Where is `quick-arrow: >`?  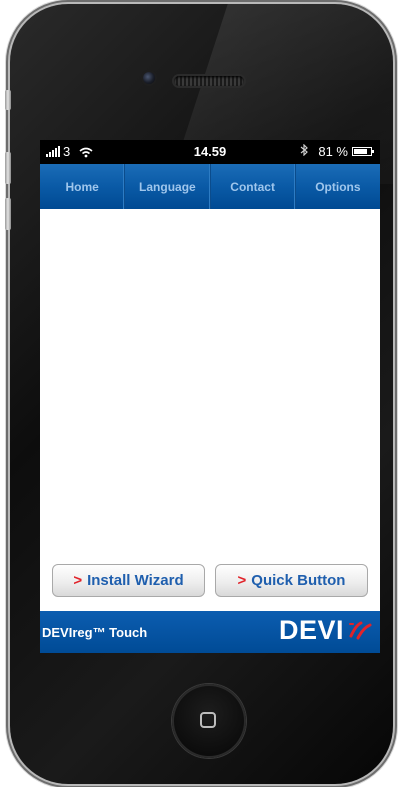
quick-arrow: > is located at coordinates (242, 580).